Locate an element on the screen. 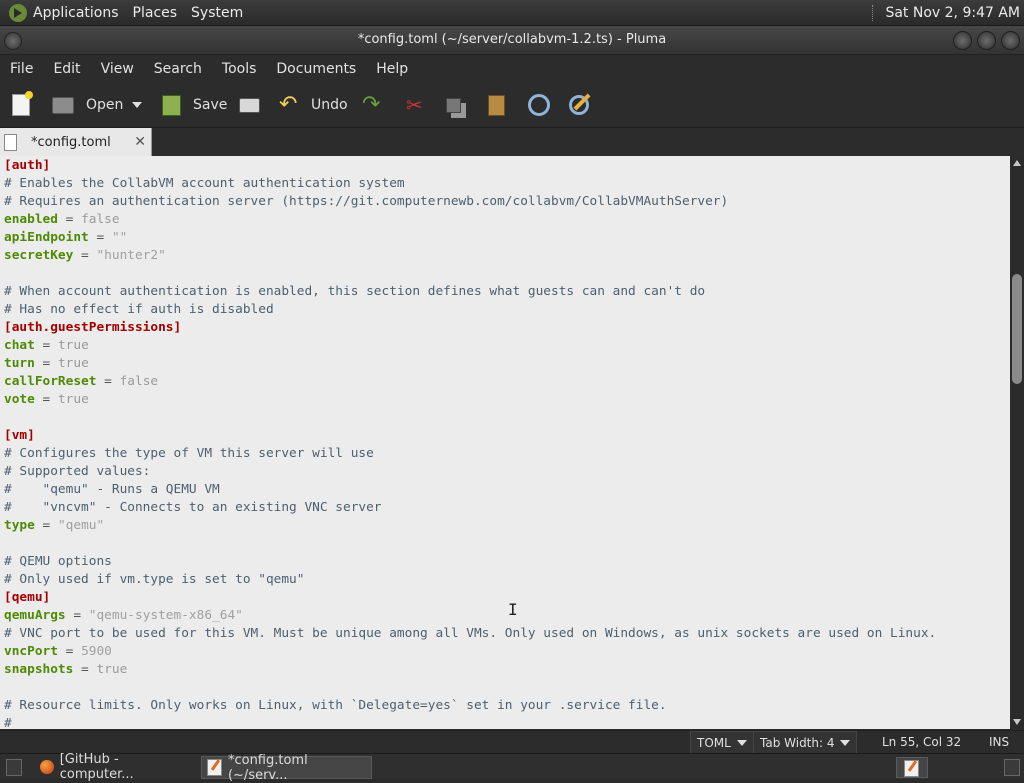 The width and height of the screenshot is (1024, 783). trash-icon is located at coordinates (1011, 766).